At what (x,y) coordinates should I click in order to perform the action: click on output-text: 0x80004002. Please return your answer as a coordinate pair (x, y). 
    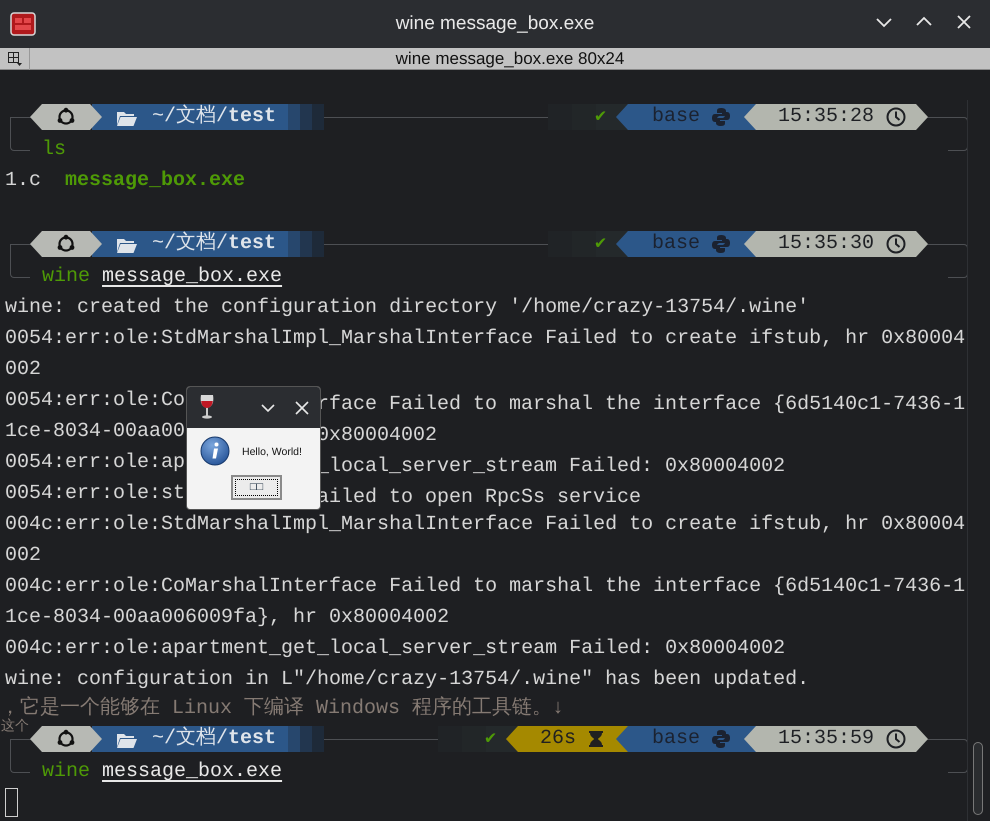
    Looking at the image, I should click on (377, 436).